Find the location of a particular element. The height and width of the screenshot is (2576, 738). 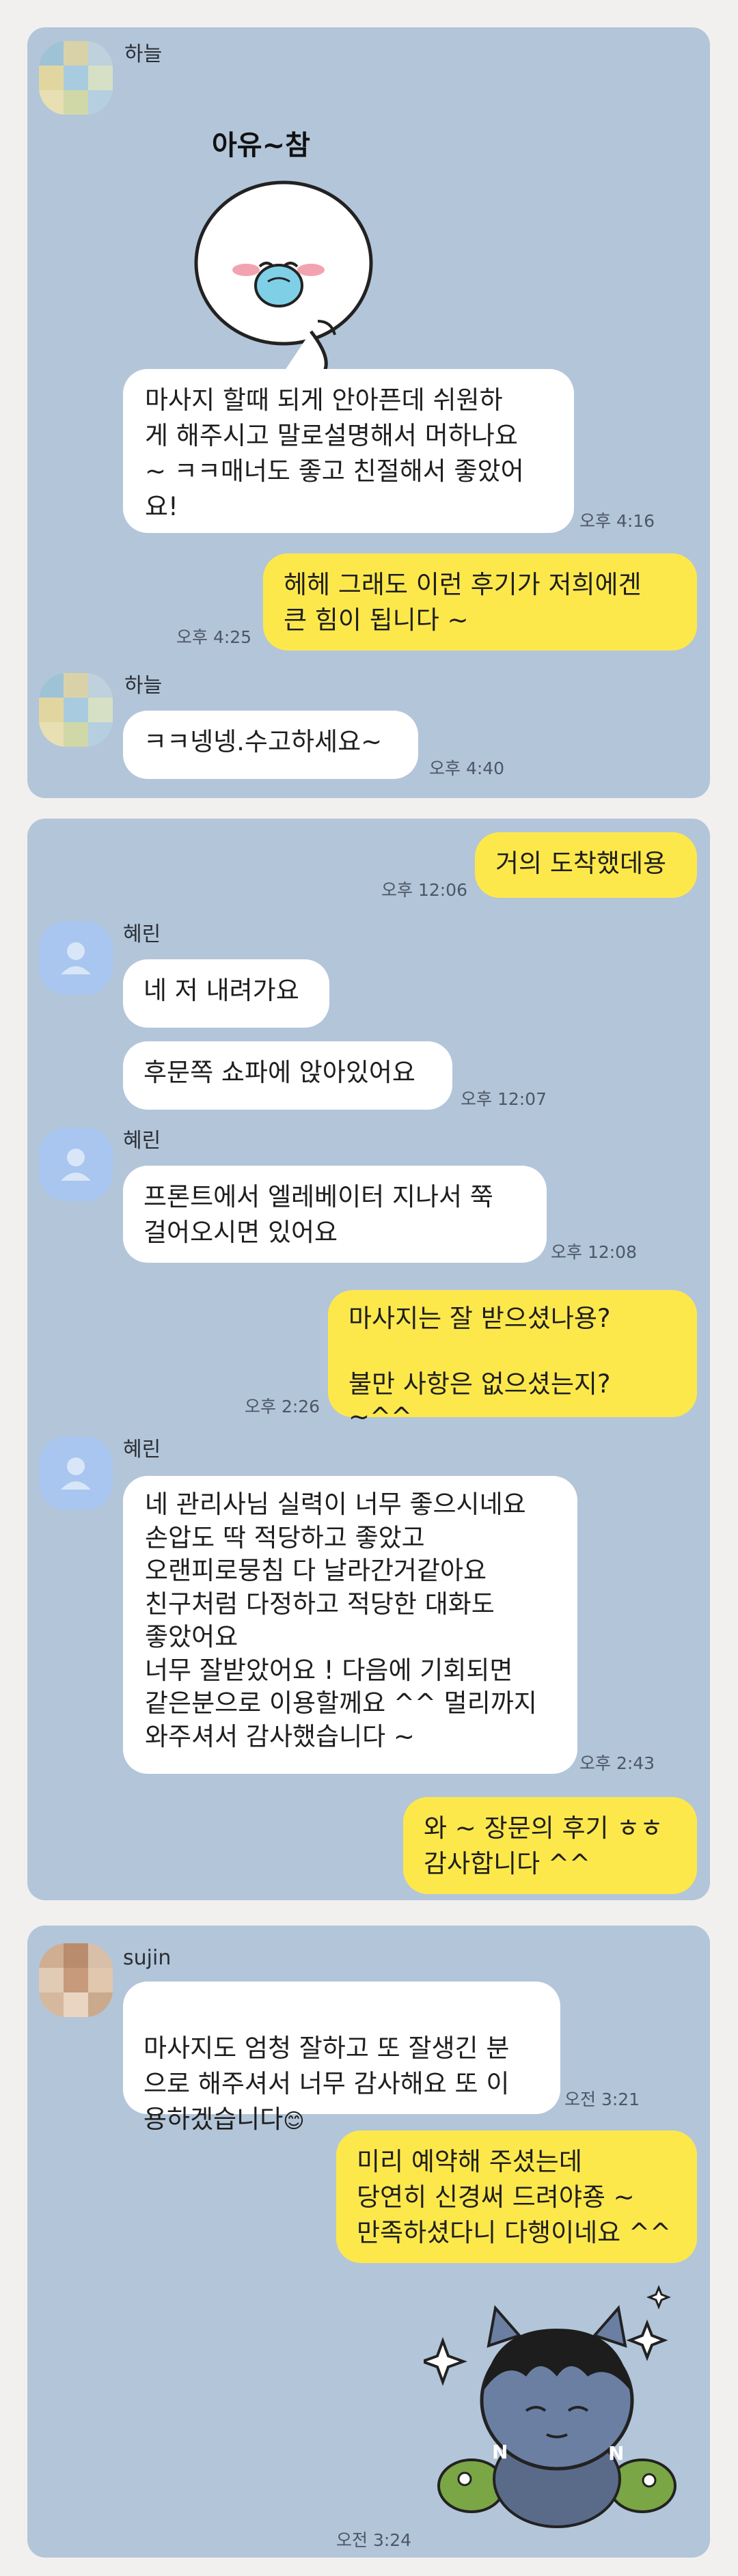

message-time: 오후 2:26 is located at coordinates (282, 1406).